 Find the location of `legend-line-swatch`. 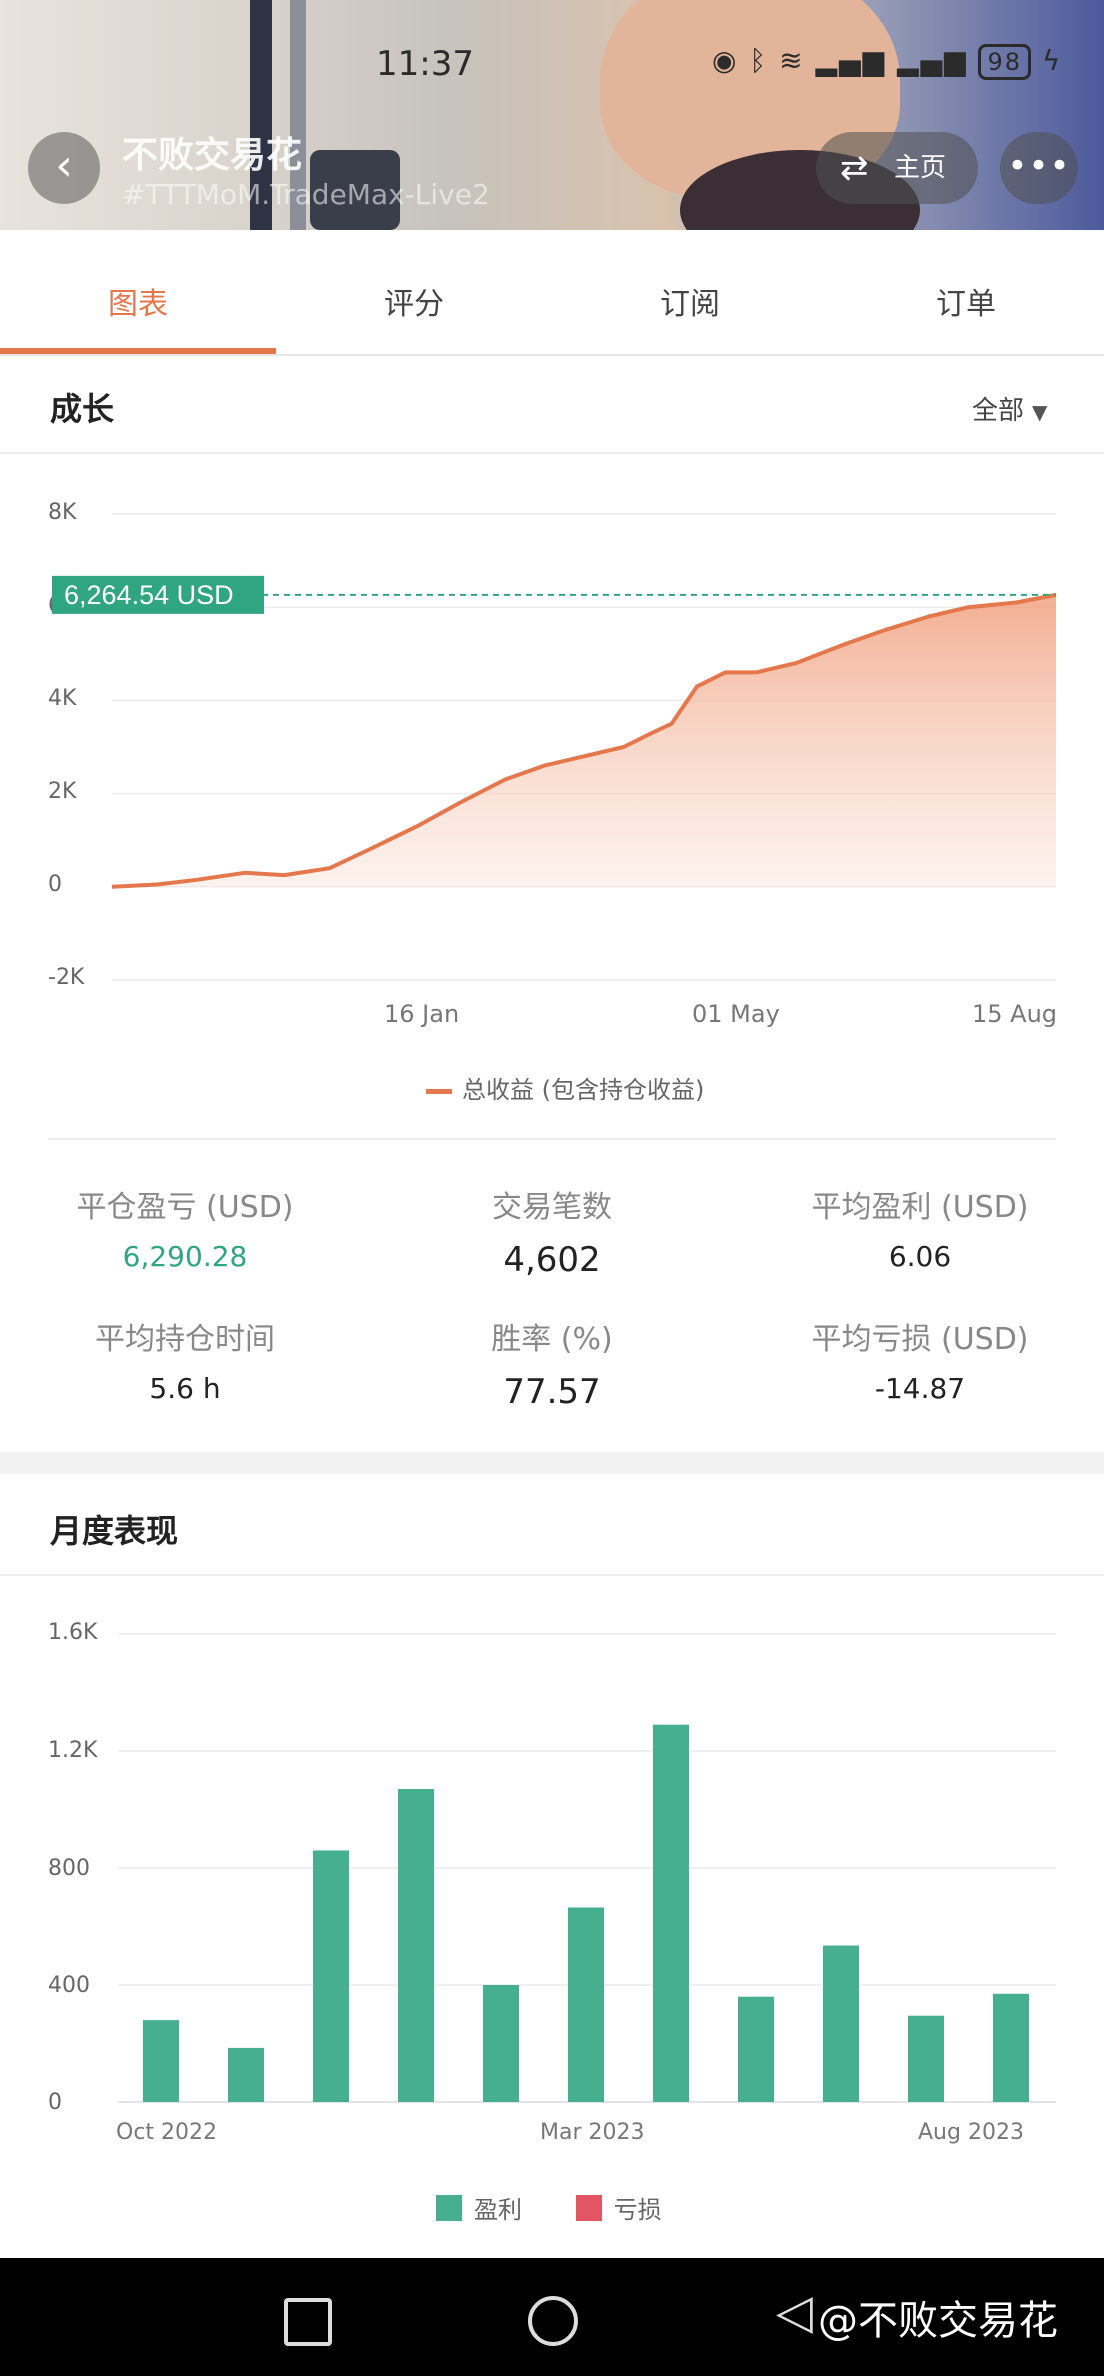

legend-line-swatch is located at coordinates (439, 1091).